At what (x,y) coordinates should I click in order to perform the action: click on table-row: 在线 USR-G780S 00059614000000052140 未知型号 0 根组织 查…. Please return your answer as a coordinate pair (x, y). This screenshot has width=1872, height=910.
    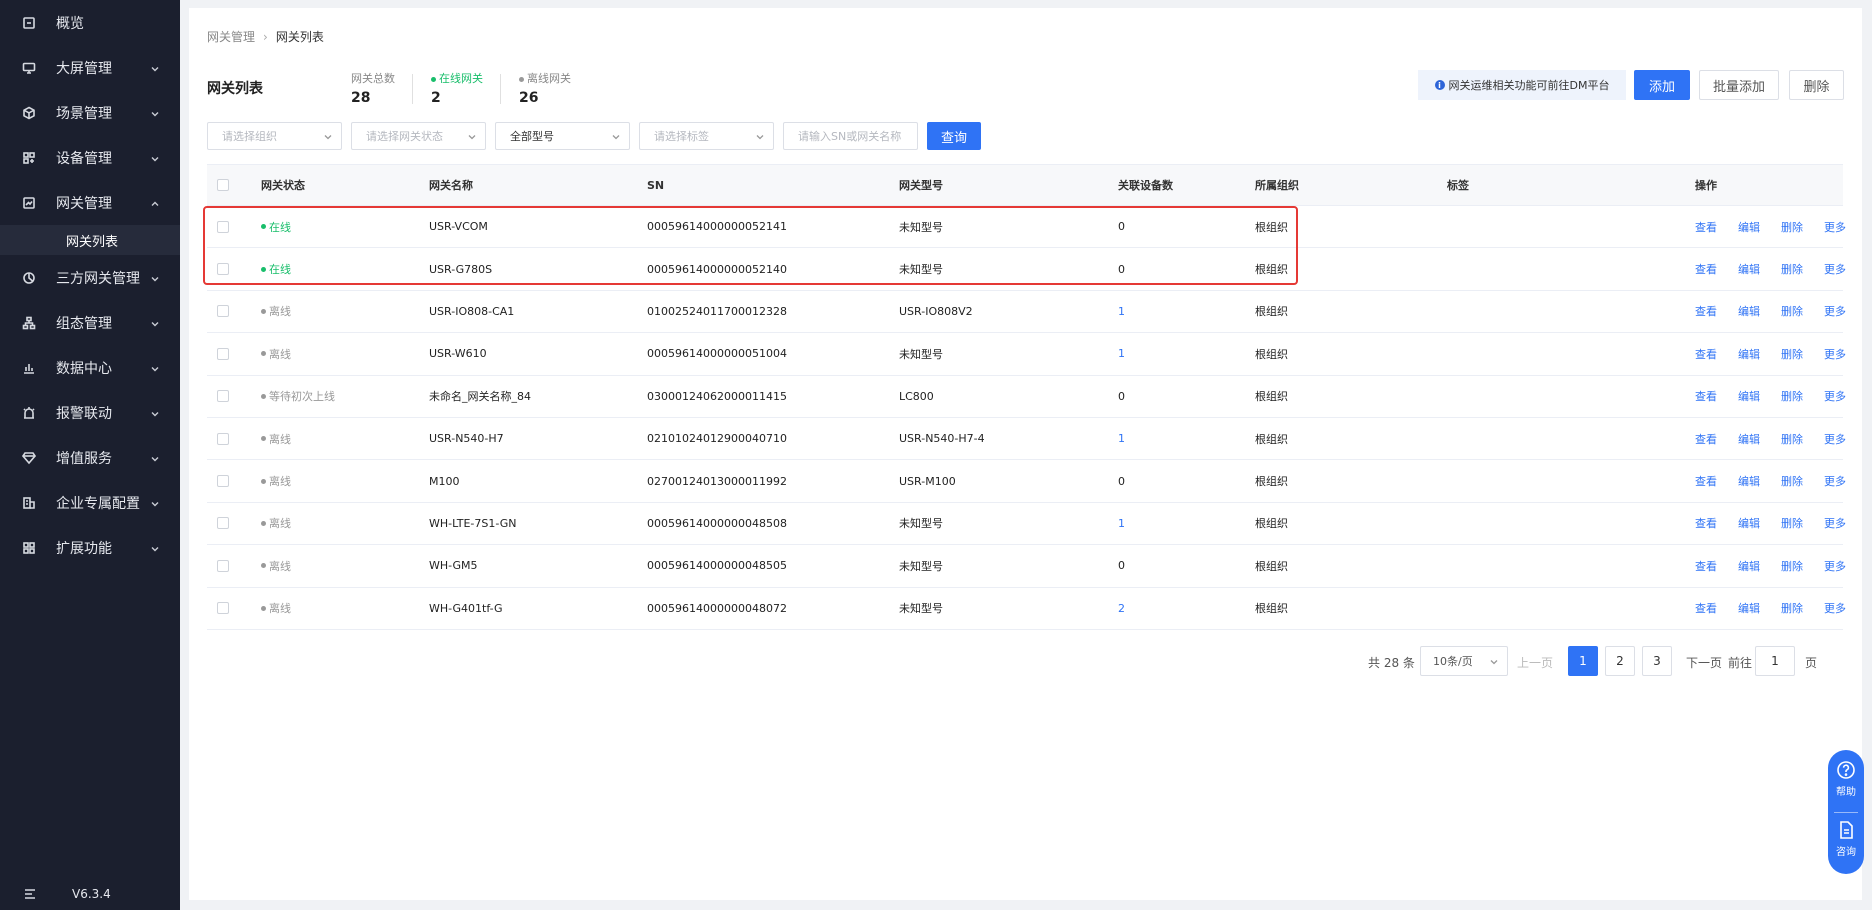
    Looking at the image, I should click on (1026, 269).